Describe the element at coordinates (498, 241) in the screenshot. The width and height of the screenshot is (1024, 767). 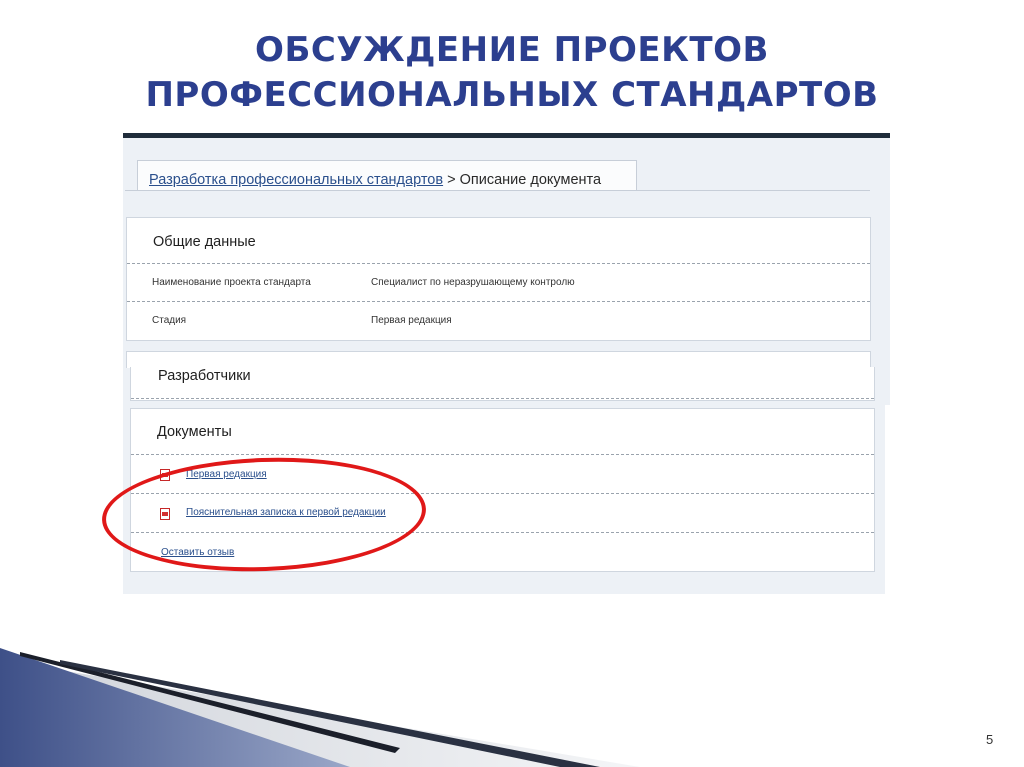
I see `general-data-header: Общие данные` at that location.